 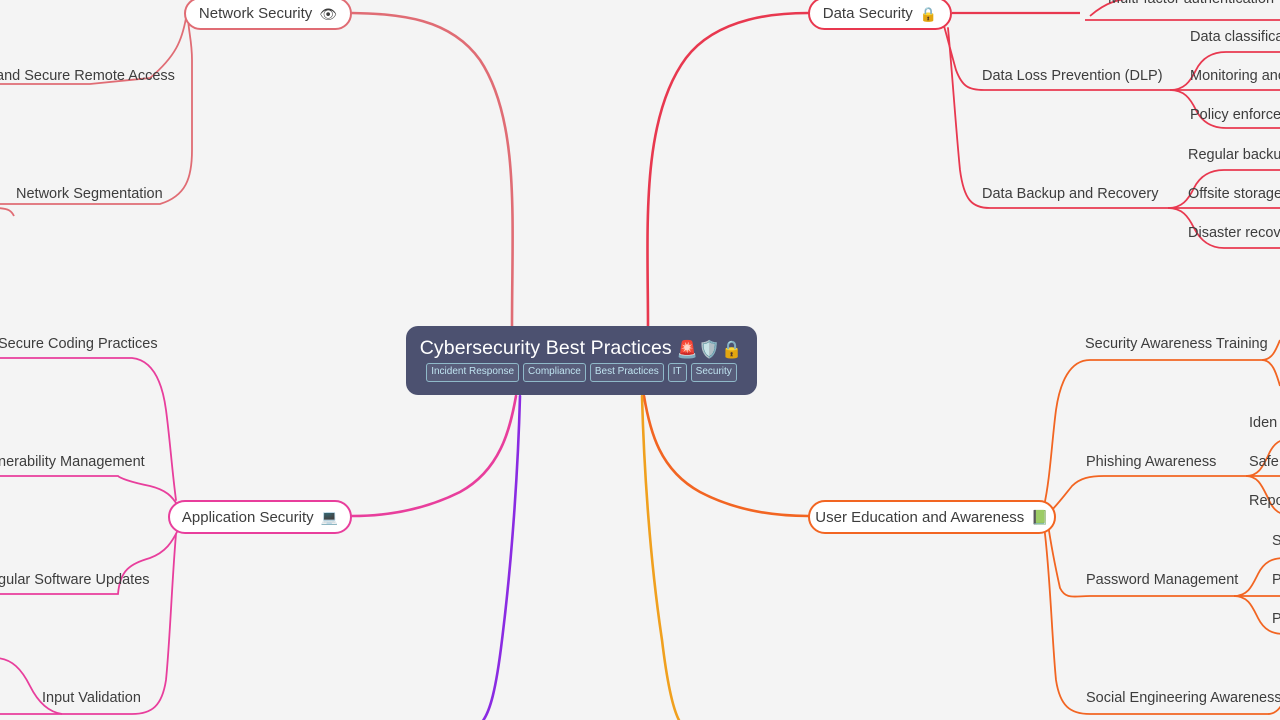 I want to click on root-emoji-group: 🚨🛡️🔒, so click(x=710, y=349).